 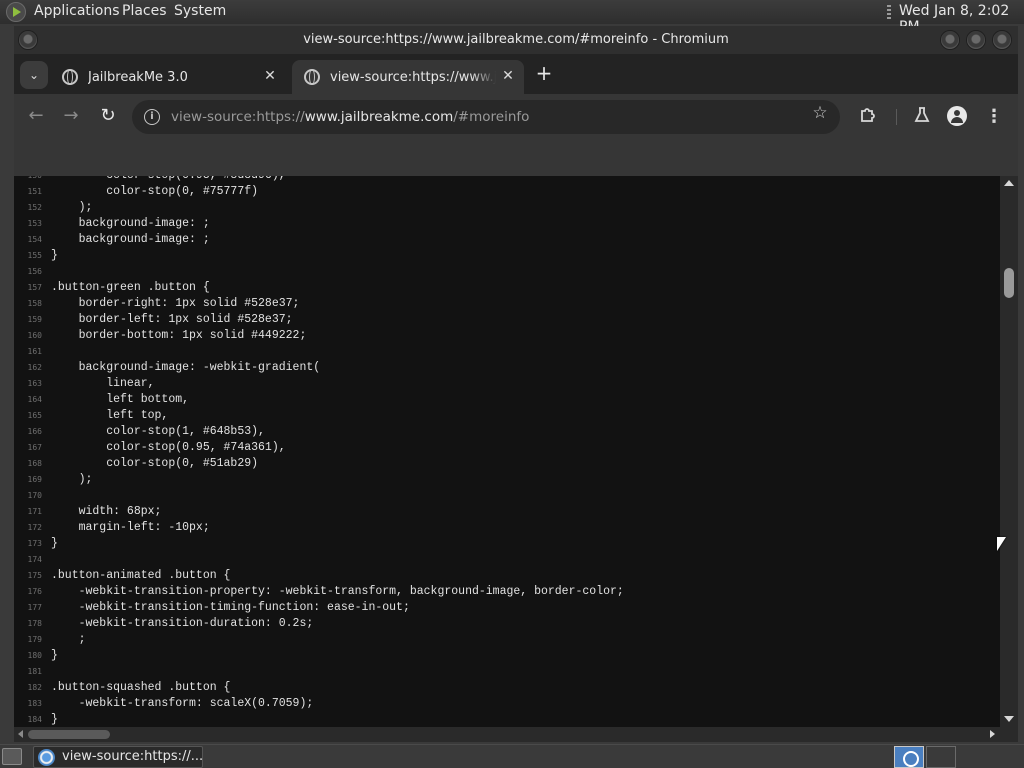 What do you see at coordinates (108, 116) in the screenshot?
I see `reload-icon: ↻` at bounding box center [108, 116].